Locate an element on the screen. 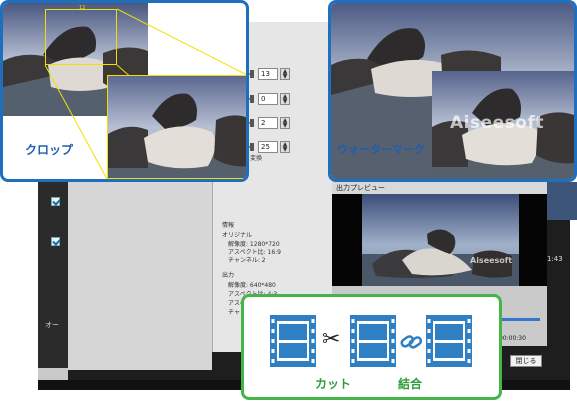 The image size is (577, 403). order-text: オー is located at coordinates (52, 325).